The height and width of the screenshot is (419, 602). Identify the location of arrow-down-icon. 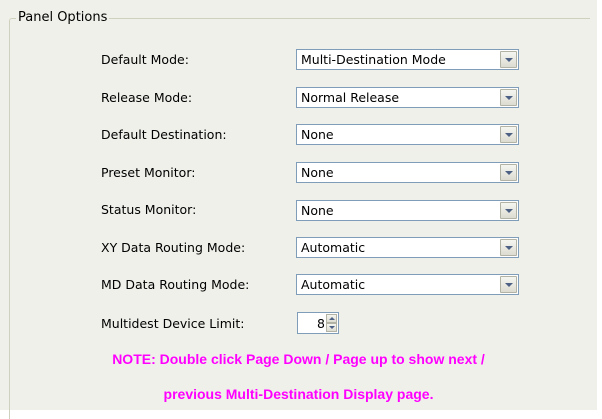
(331, 327).